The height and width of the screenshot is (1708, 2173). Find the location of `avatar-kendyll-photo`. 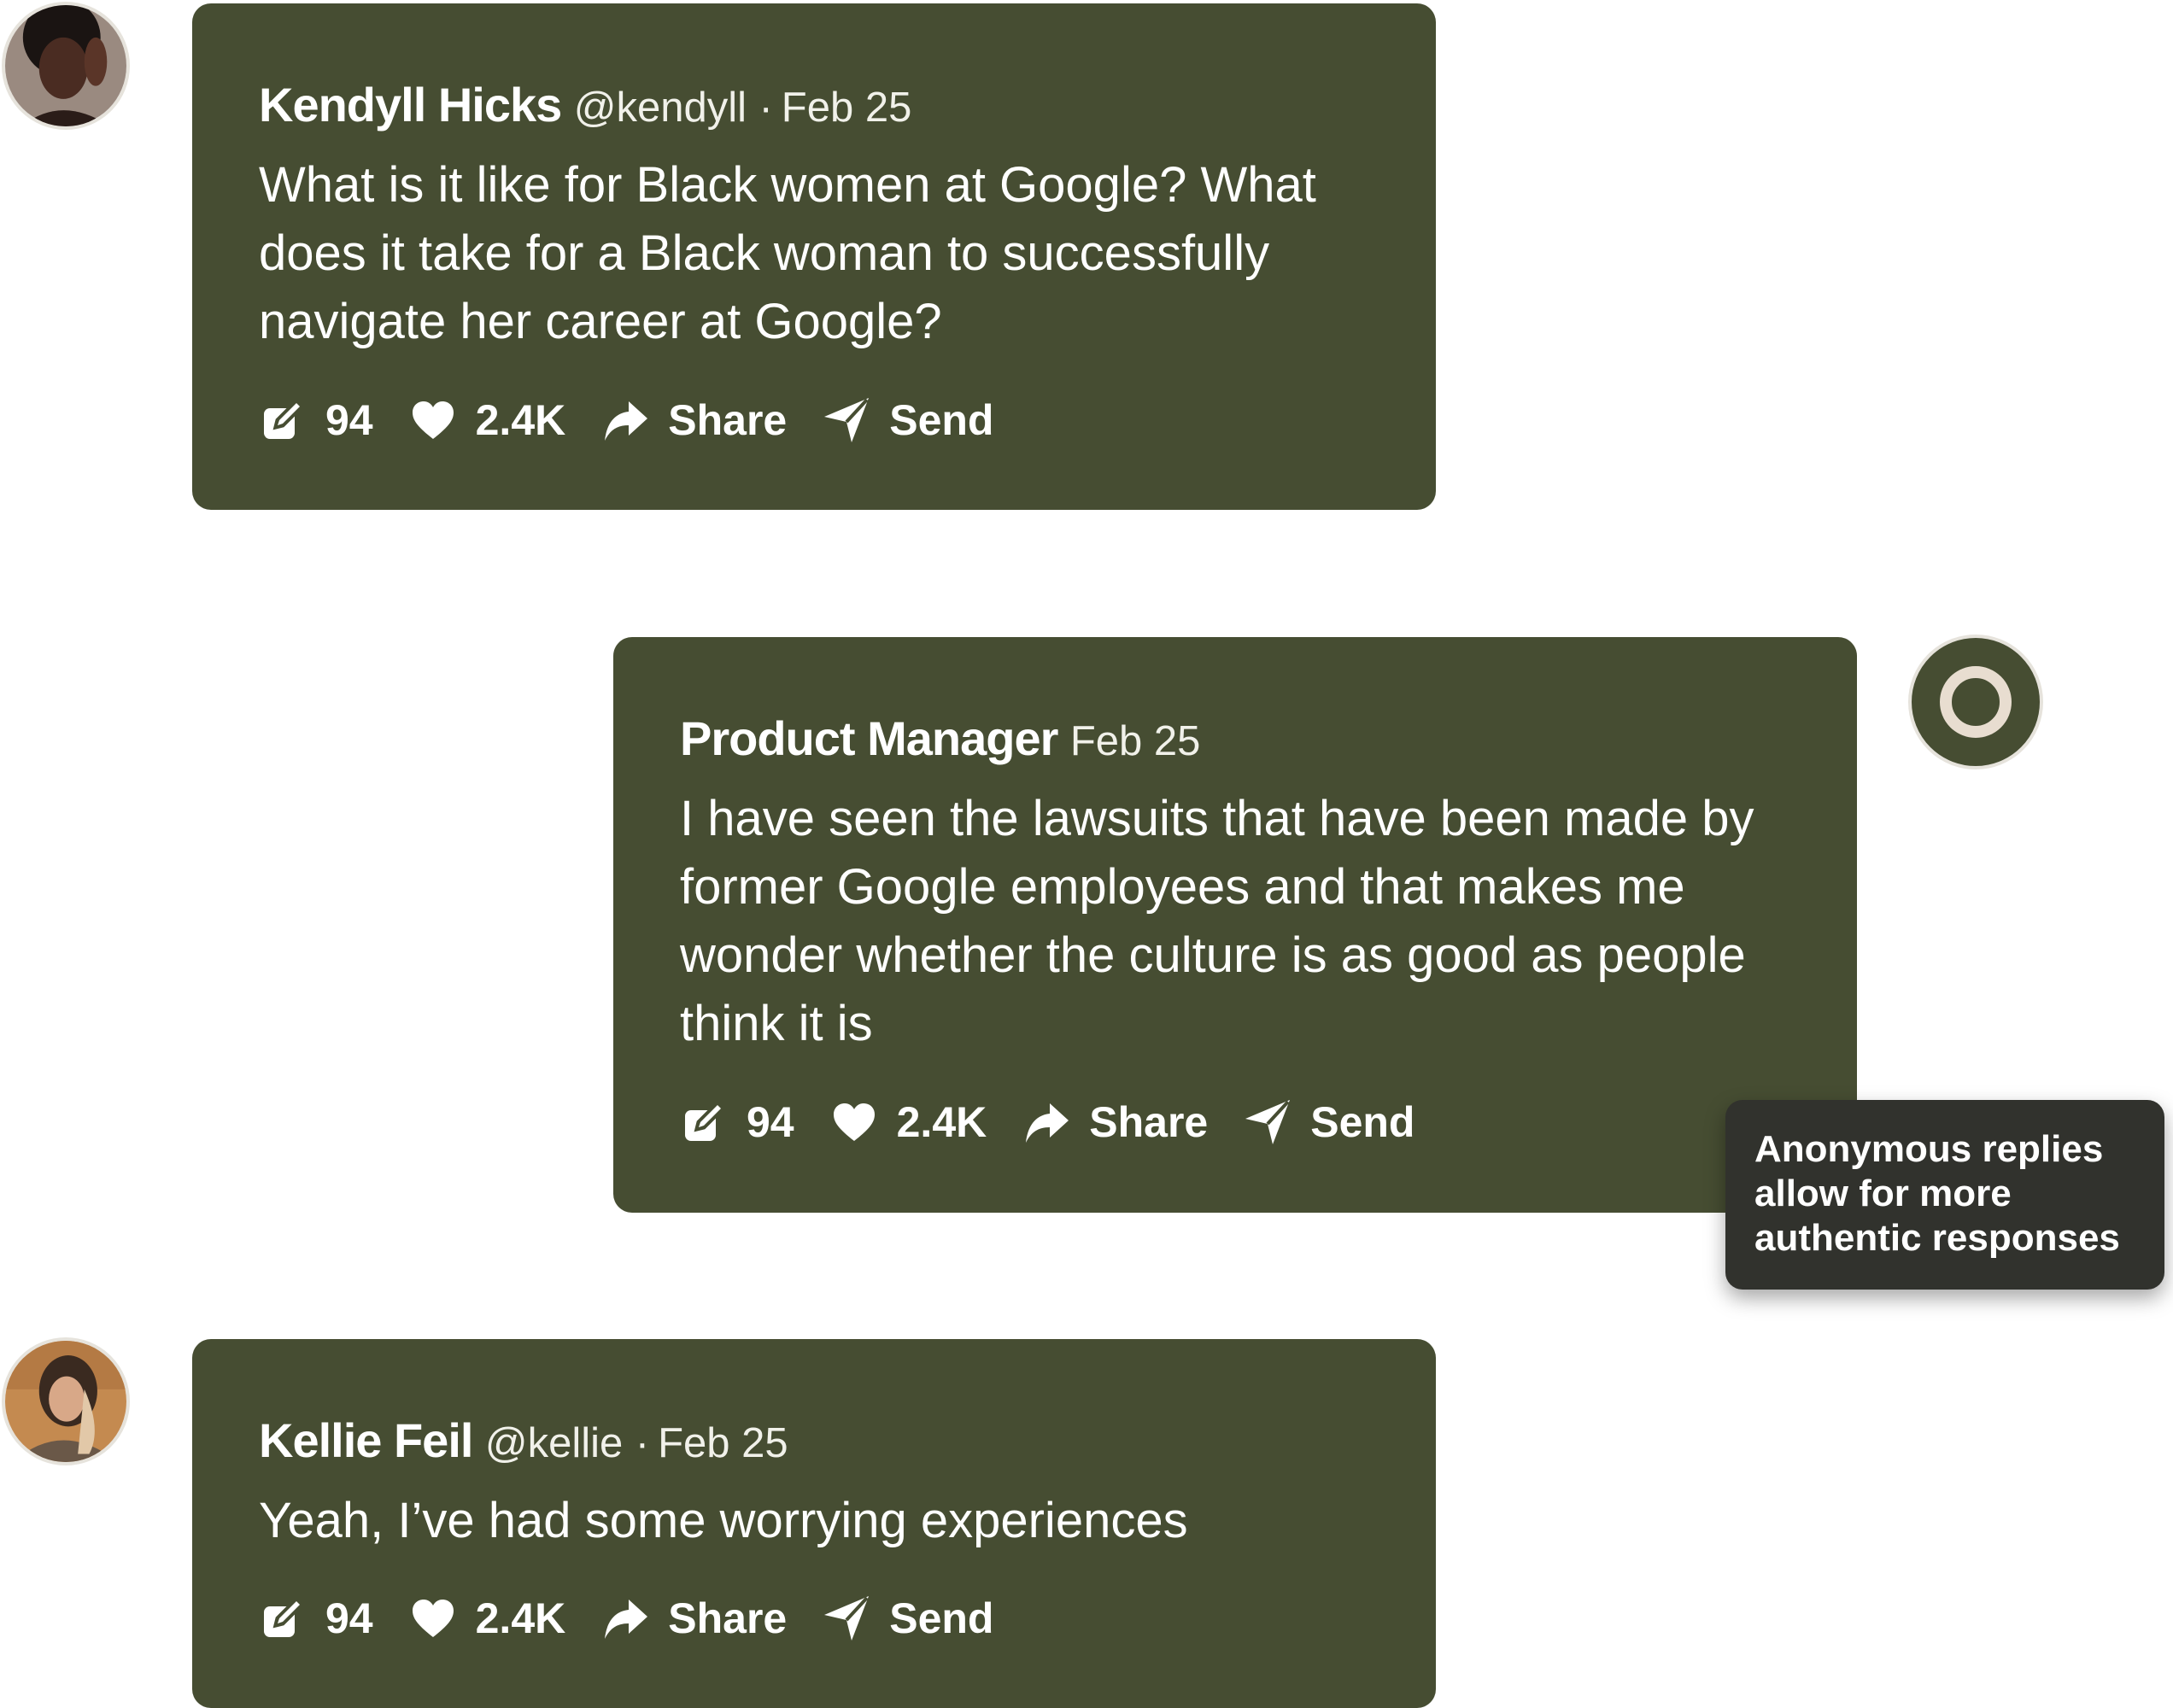

avatar-kendyll-photo is located at coordinates (65, 65).